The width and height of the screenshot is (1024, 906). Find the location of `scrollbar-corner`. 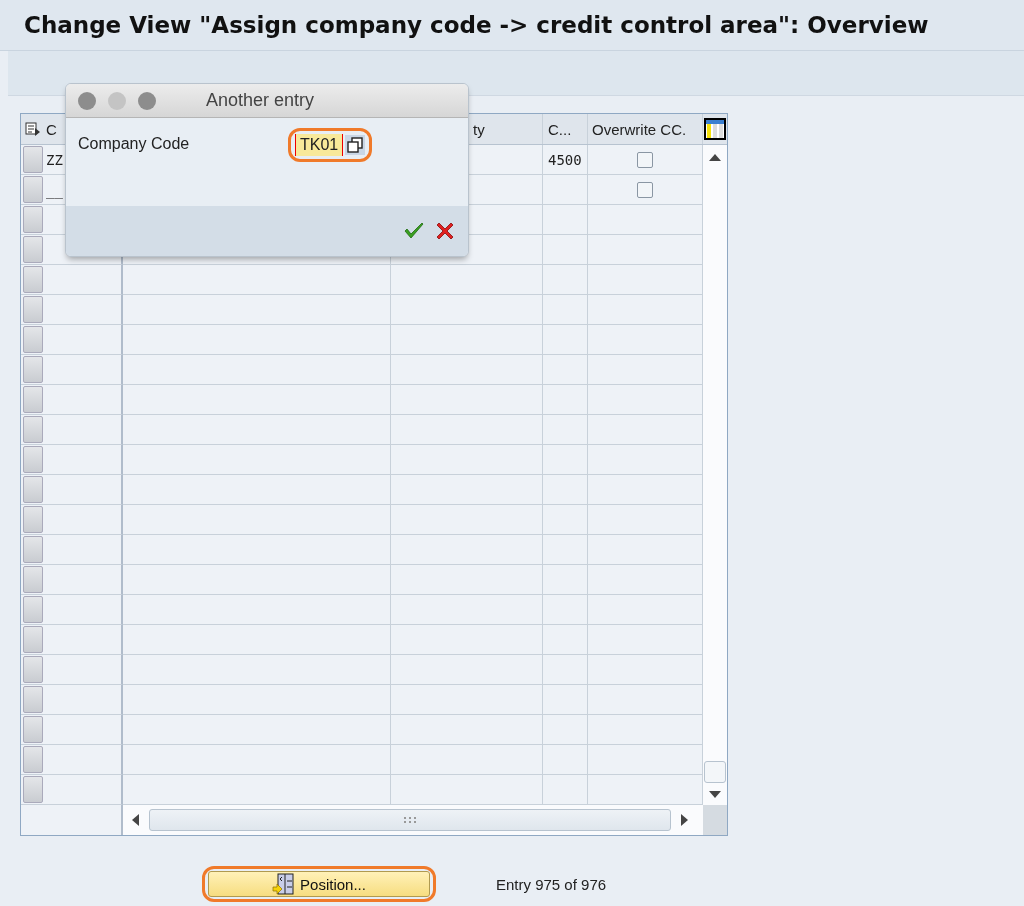

scrollbar-corner is located at coordinates (715, 820).